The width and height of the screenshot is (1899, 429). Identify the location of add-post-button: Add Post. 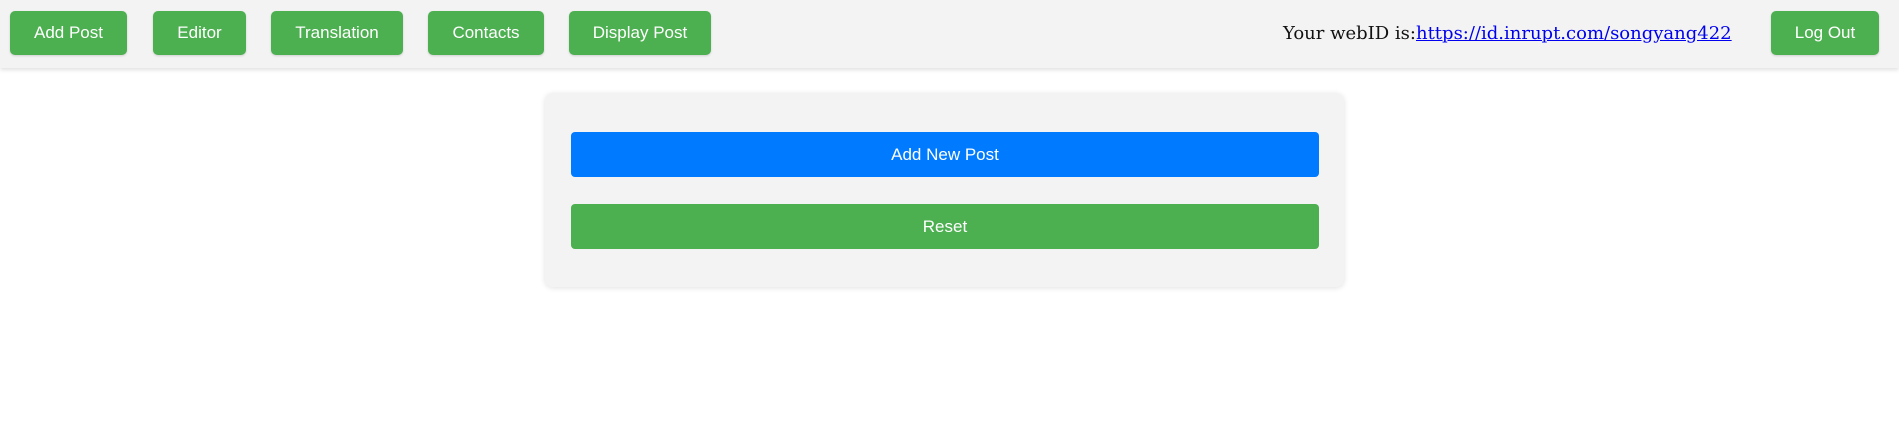
(68, 33).